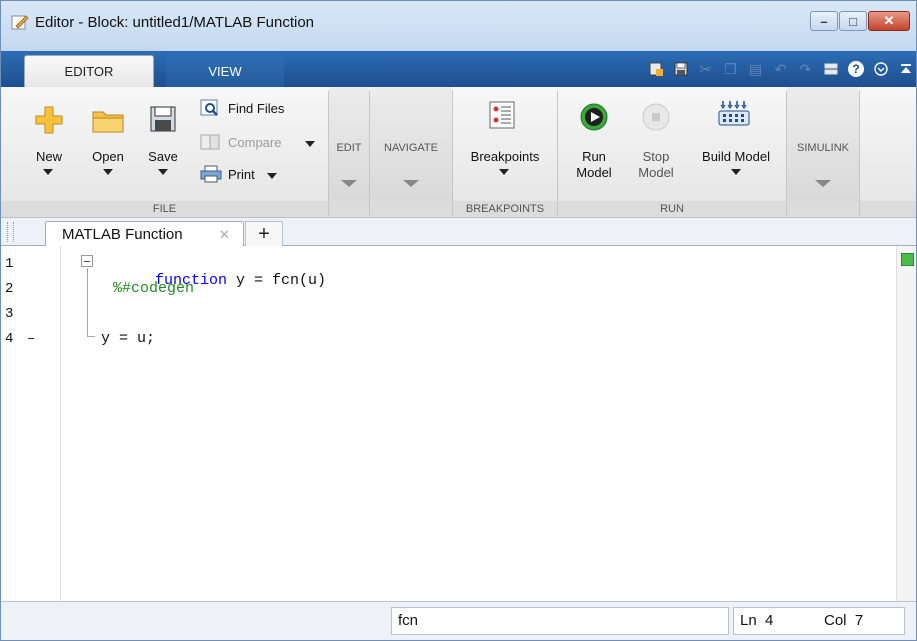  Describe the element at coordinates (31, 339) in the screenshot. I see `breakpoint-dash: –` at that location.